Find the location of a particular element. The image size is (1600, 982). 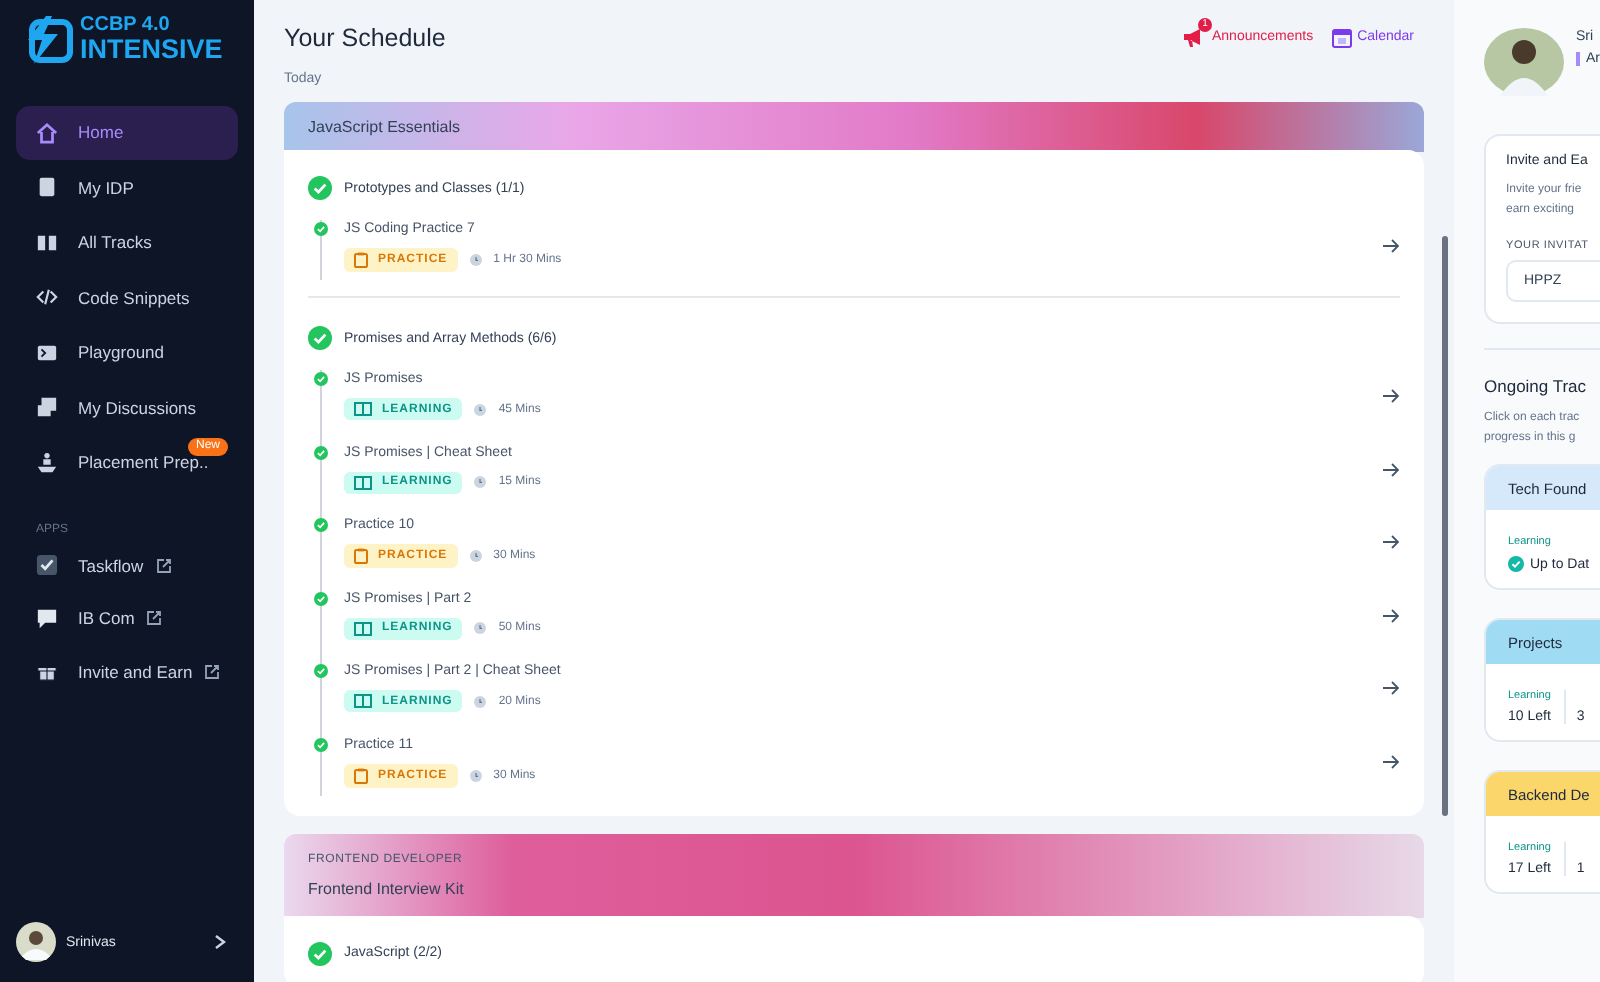

chevron-right-icon is located at coordinates (220, 942).